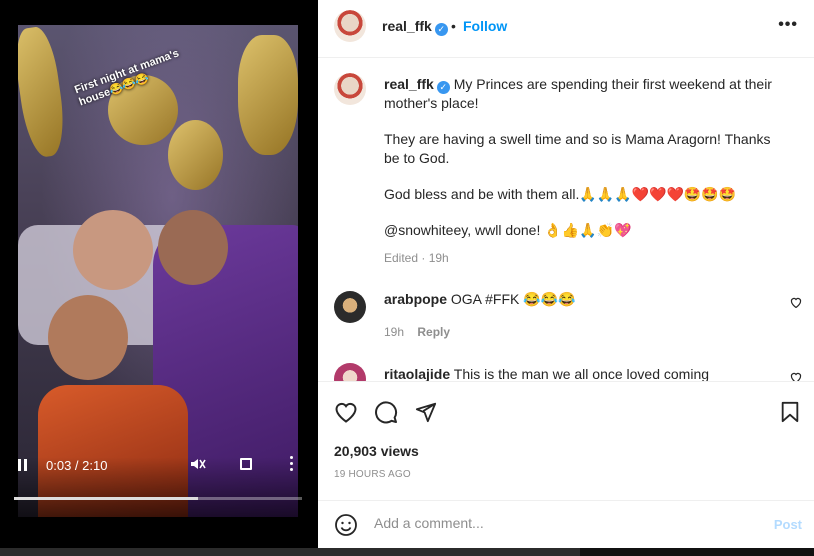  Describe the element at coordinates (23, 465) in the screenshot. I see `pause-icon` at that location.